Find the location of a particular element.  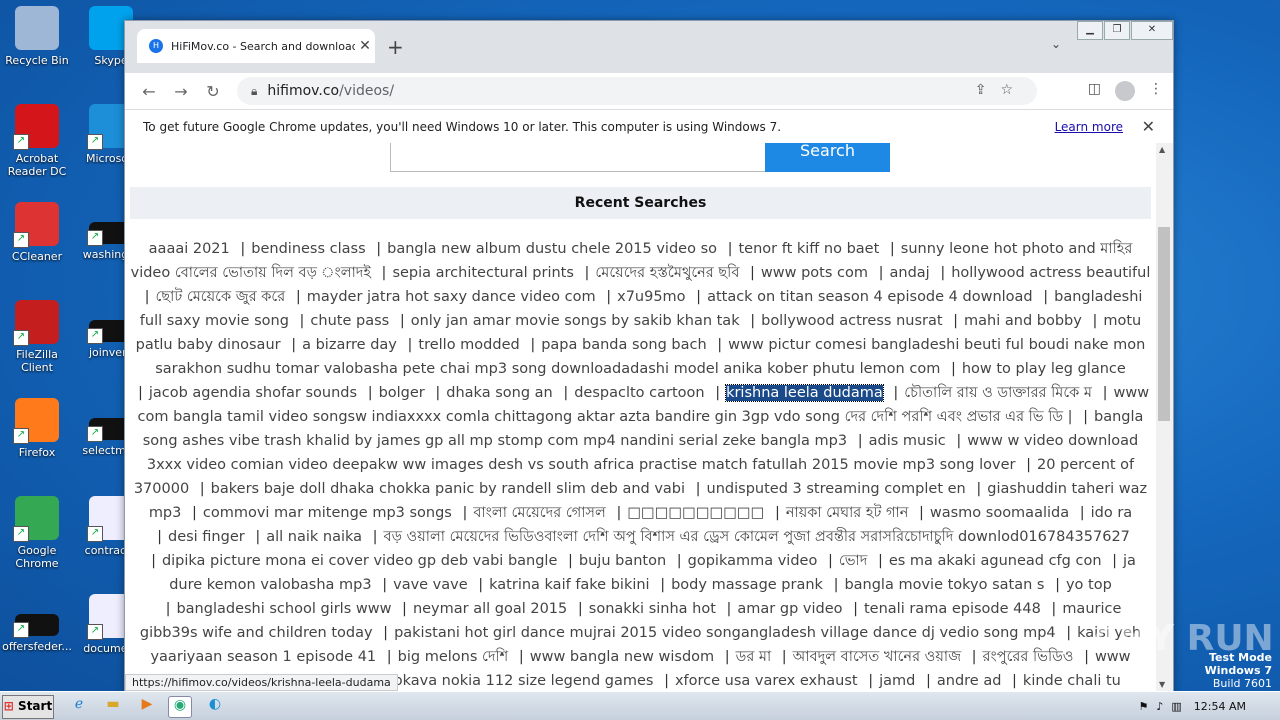

tray-flag-icon: ⚑ is located at coordinates (1143, 706).